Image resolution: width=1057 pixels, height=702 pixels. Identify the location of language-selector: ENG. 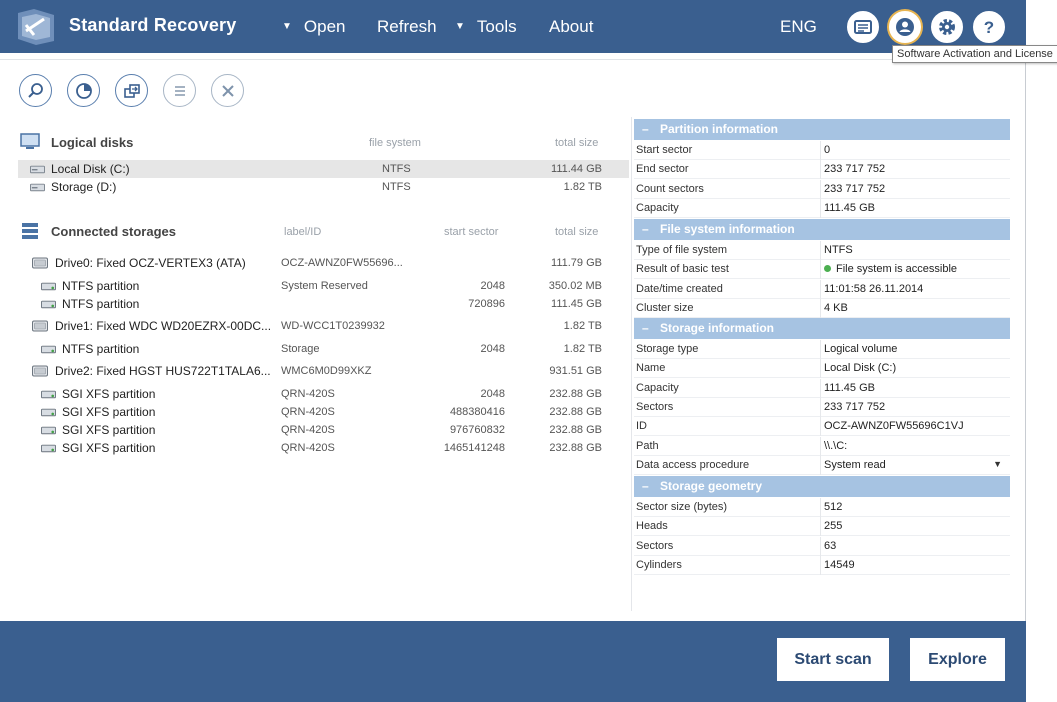
(798, 27).